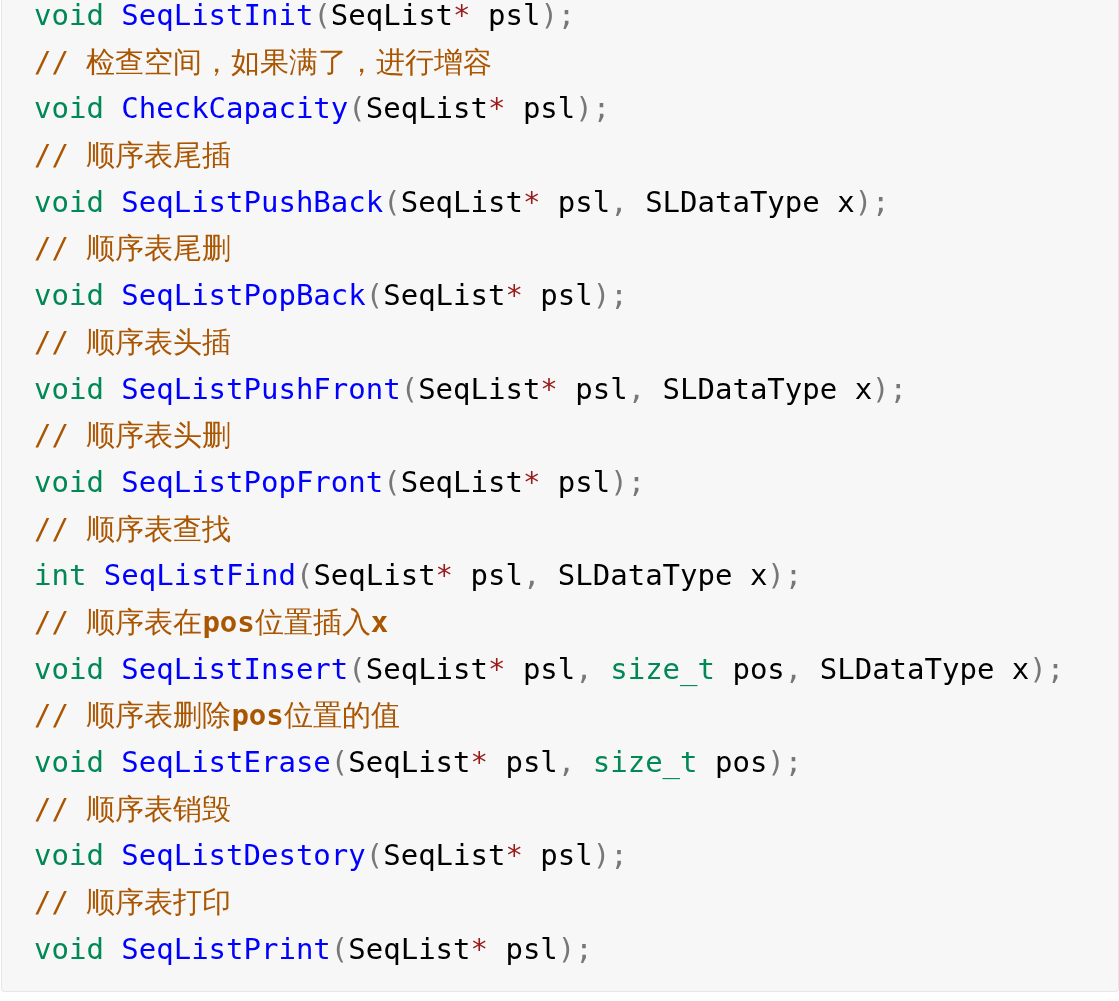  I want to click on code-line: void SeqListPrint(SeqList* psl);, so click(313, 949).